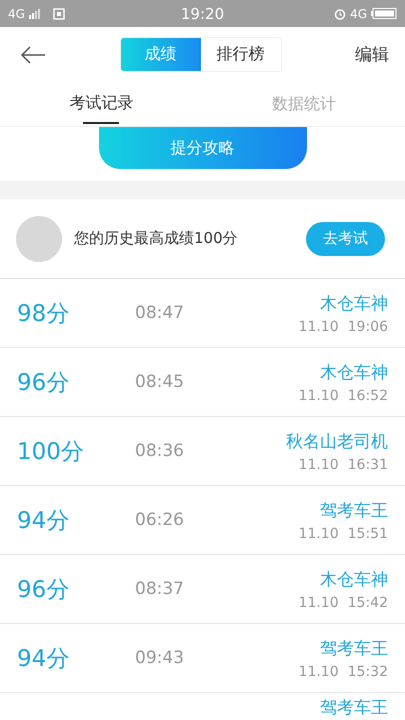 The width and height of the screenshot is (405, 720). I want to click on back-button, so click(33, 55).